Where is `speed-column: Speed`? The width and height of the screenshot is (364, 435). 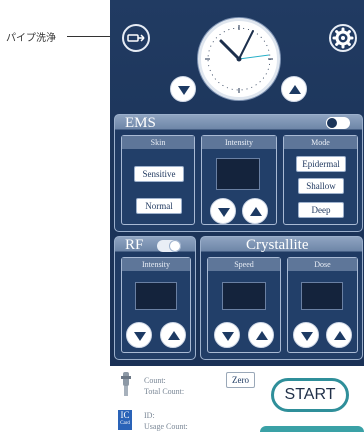 speed-column: Speed is located at coordinates (244, 305).